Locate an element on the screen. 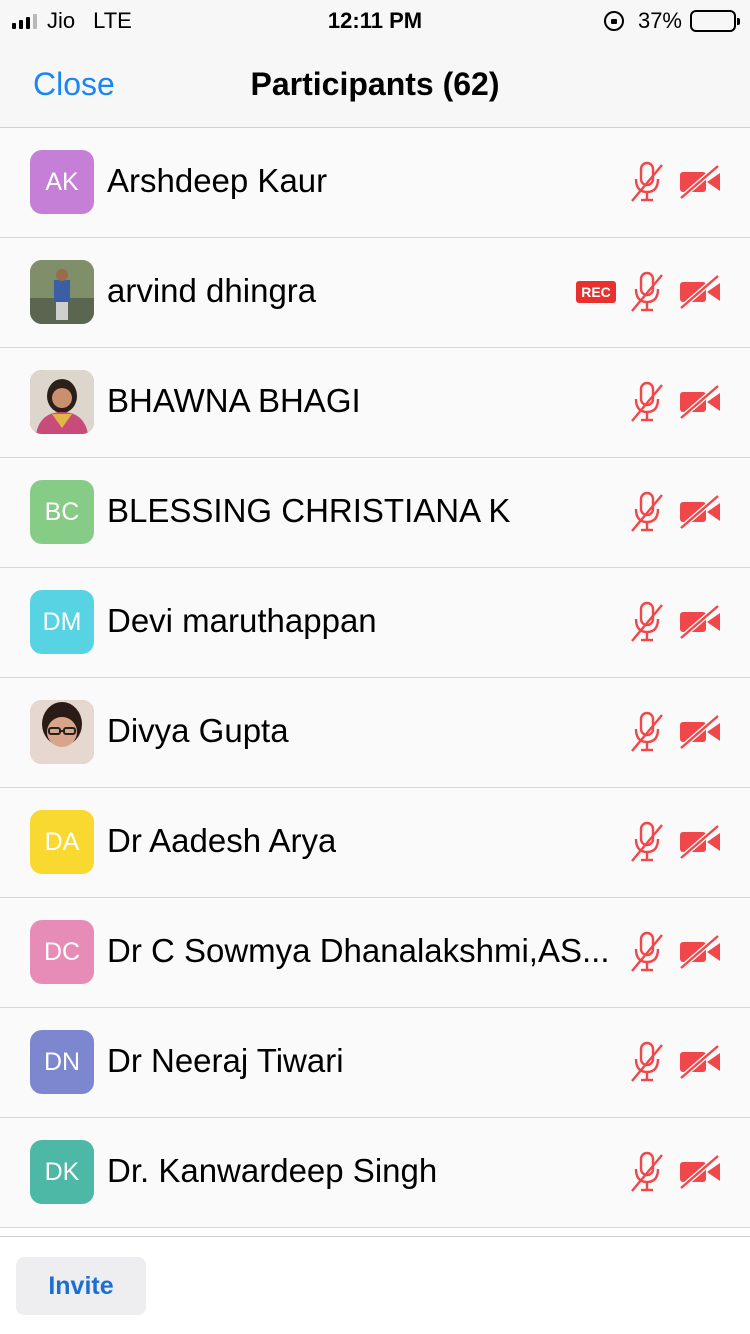 This screenshot has width=750, height=1334. participant-name: arvind dhingra is located at coordinates (212, 290).